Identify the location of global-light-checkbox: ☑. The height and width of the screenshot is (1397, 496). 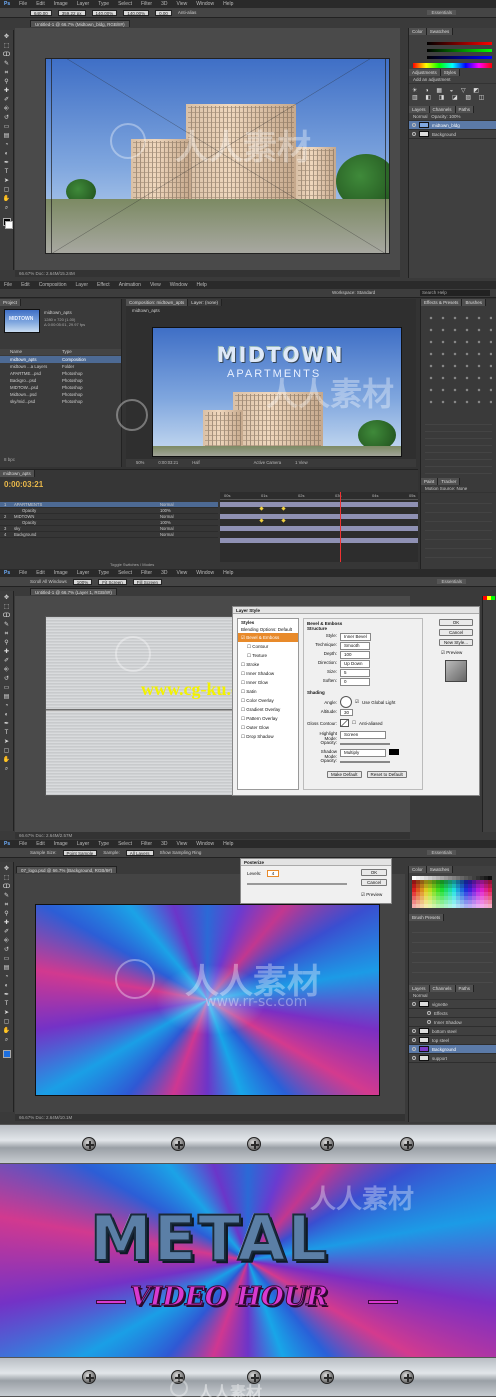
(357, 702).